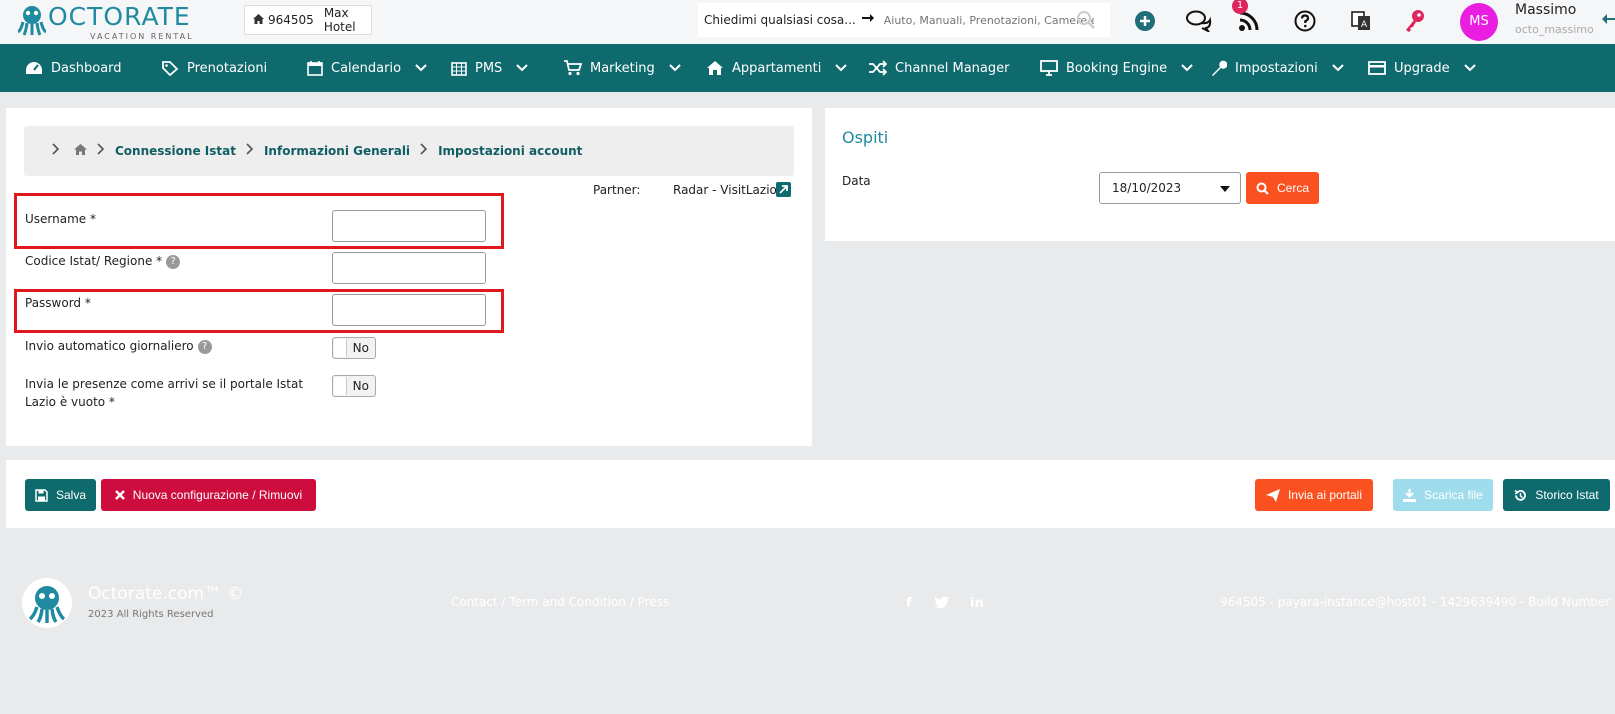  Describe the element at coordinates (617, 190) in the screenshot. I see `partner-label: Partner:` at that location.